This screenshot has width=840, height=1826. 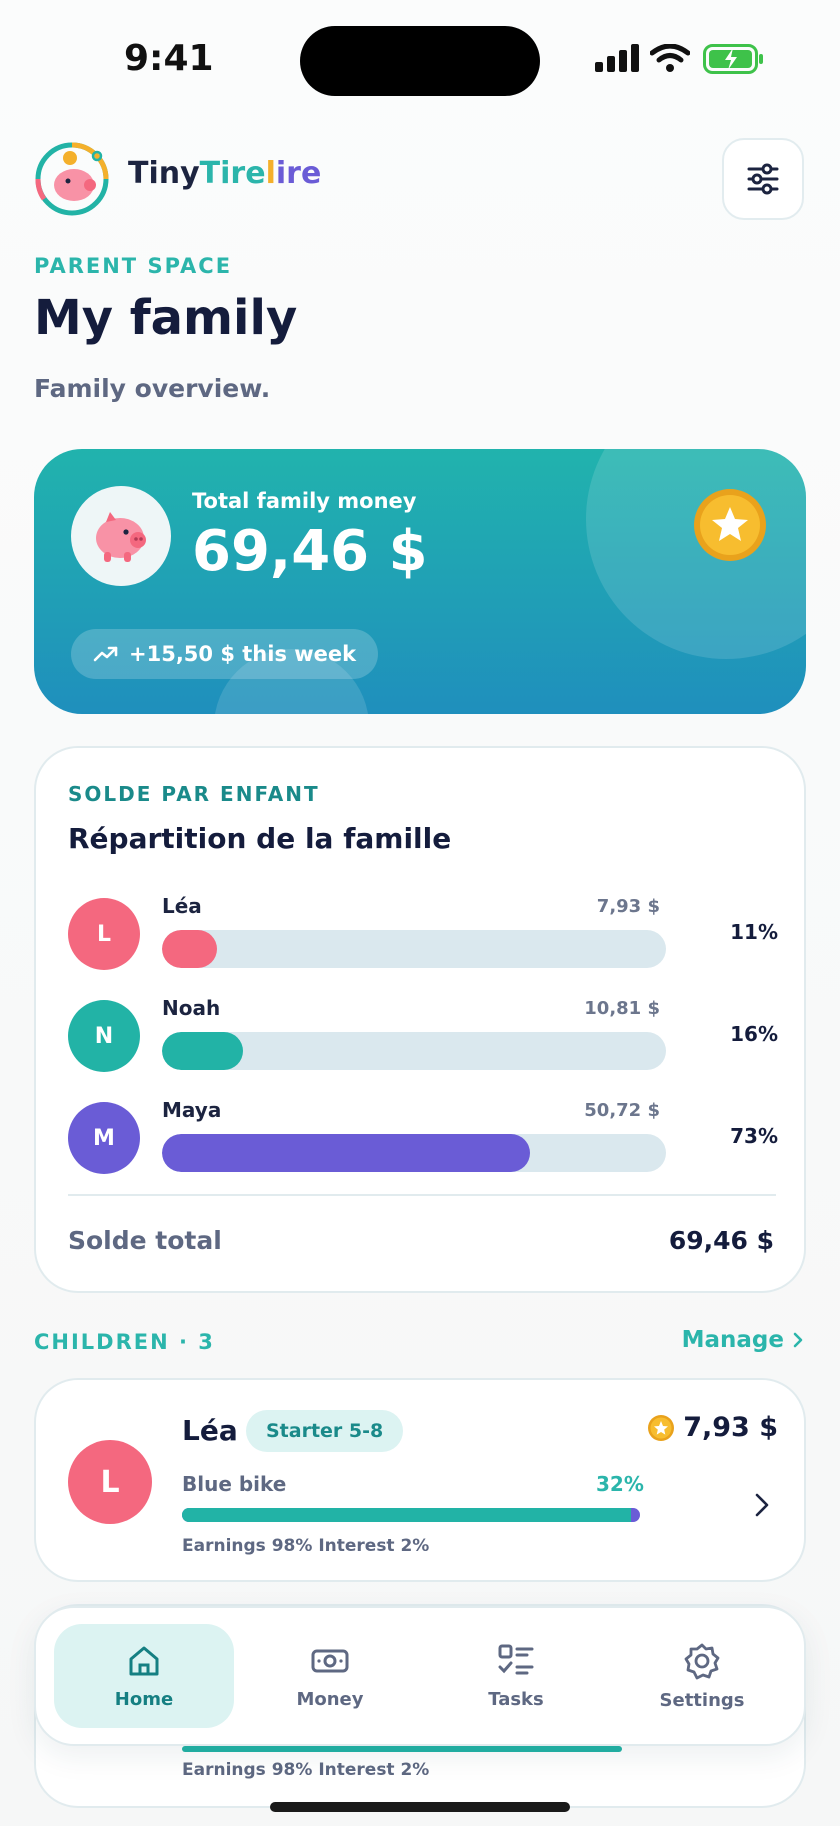 I want to click on level-tag: Starter 5-8, so click(x=325, y=1431).